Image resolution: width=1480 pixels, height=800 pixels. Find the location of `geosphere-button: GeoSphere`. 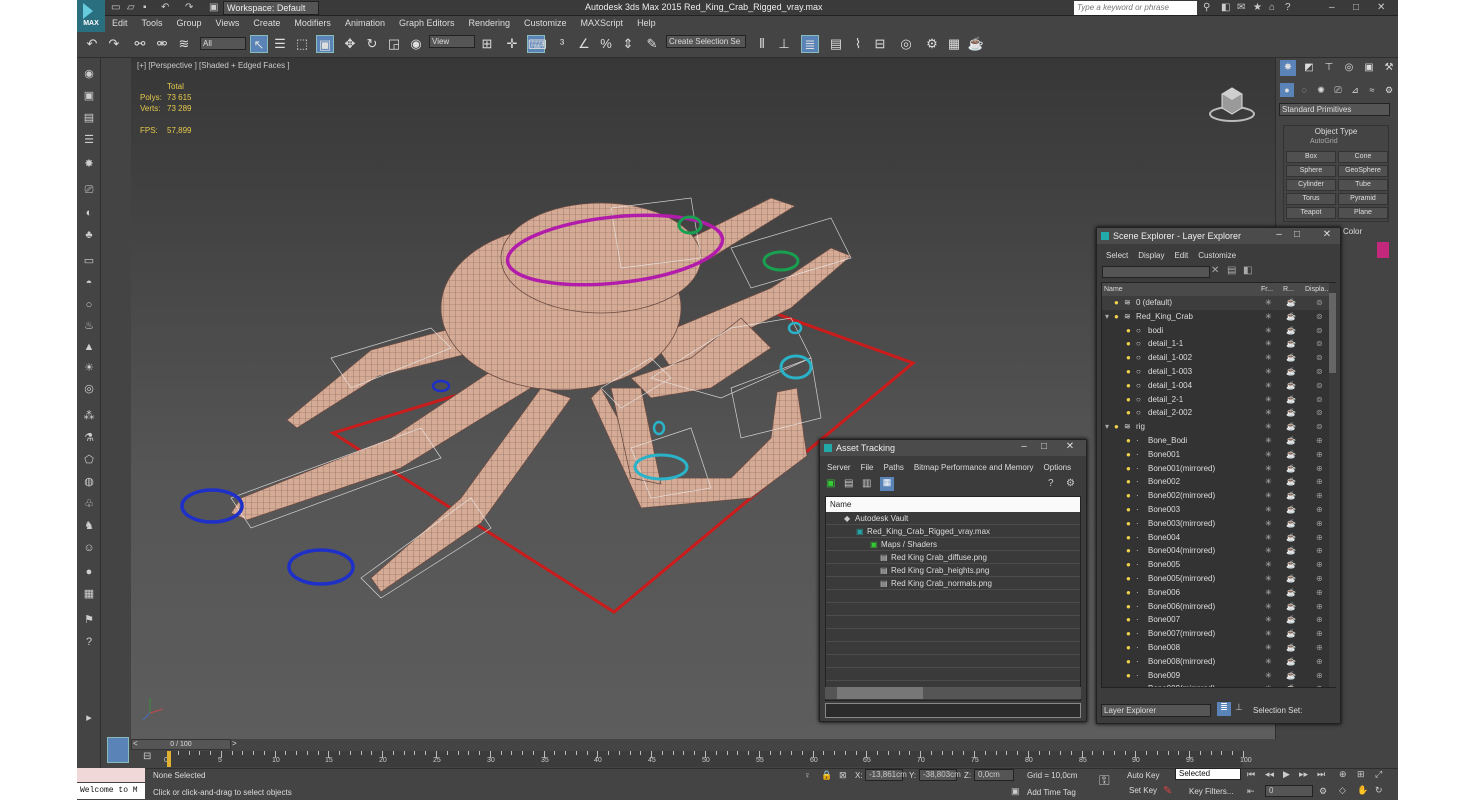

geosphere-button: GeoSphere is located at coordinates (1363, 171).